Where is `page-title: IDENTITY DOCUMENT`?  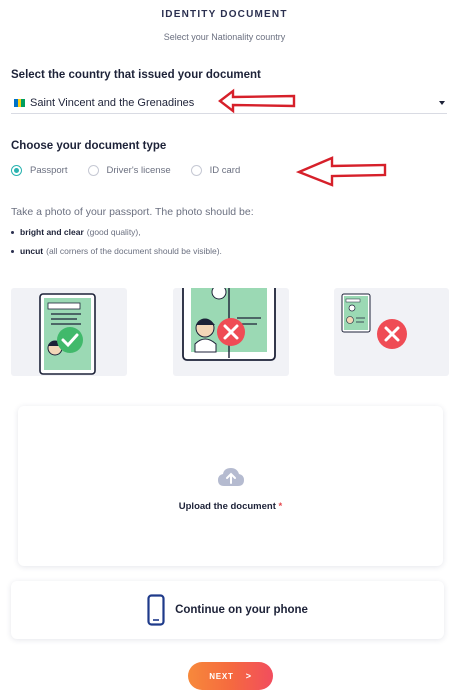
page-title: IDENTITY DOCUMENT is located at coordinates (224, 14).